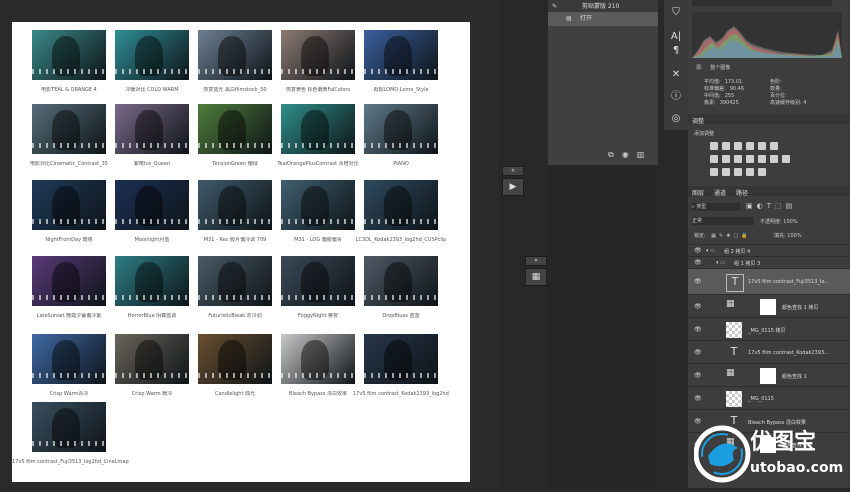  Describe the element at coordinates (603, 19) in the screenshot. I see `history-item-open: ▤ 打开` at that location.